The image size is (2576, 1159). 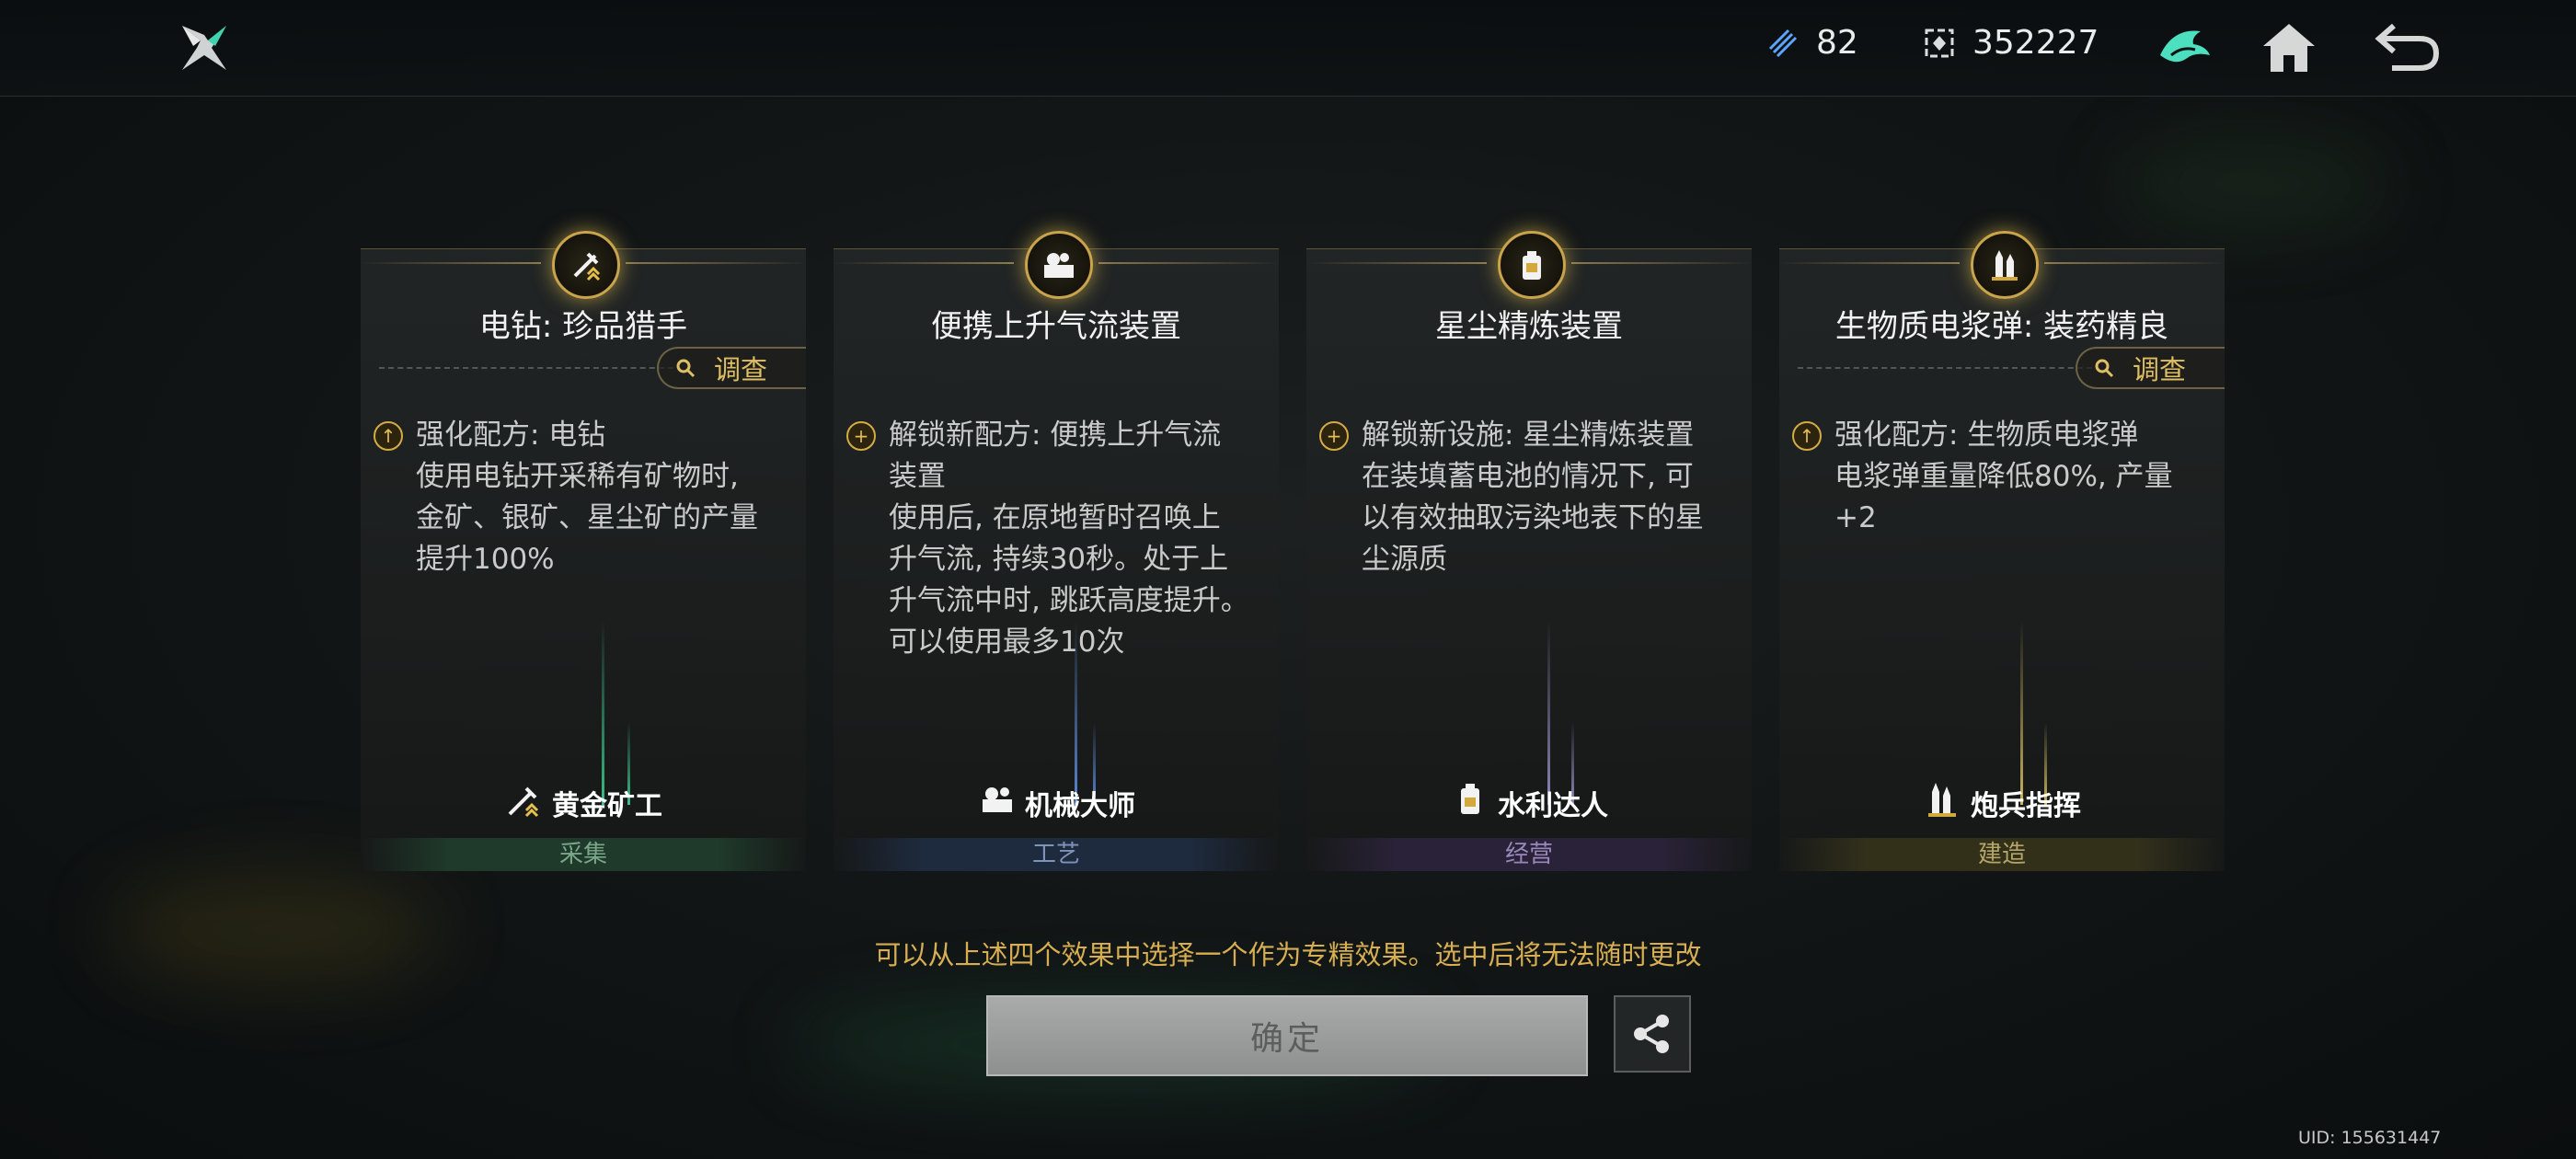 I want to click on description-line: 强化配方: 生物质电浆弹, so click(x=1986, y=435).